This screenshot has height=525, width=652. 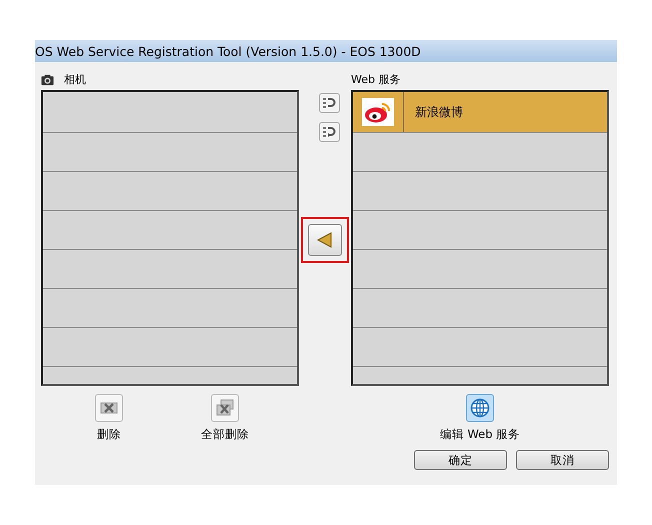 I want to click on window-title: OS Web Service Registration Tool (Version 1.5.0) - EOS 1300D, so click(x=228, y=51).